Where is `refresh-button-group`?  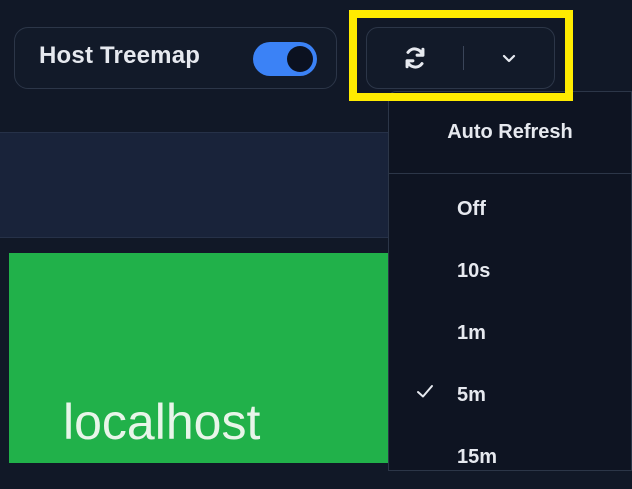 refresh-button-group is located at coordinates (460, 58).